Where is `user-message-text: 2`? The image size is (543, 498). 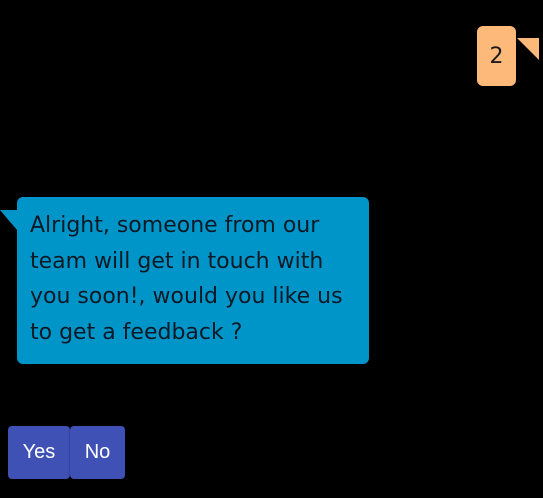 user-message-text: 2 is located at coordinates (496, 56).